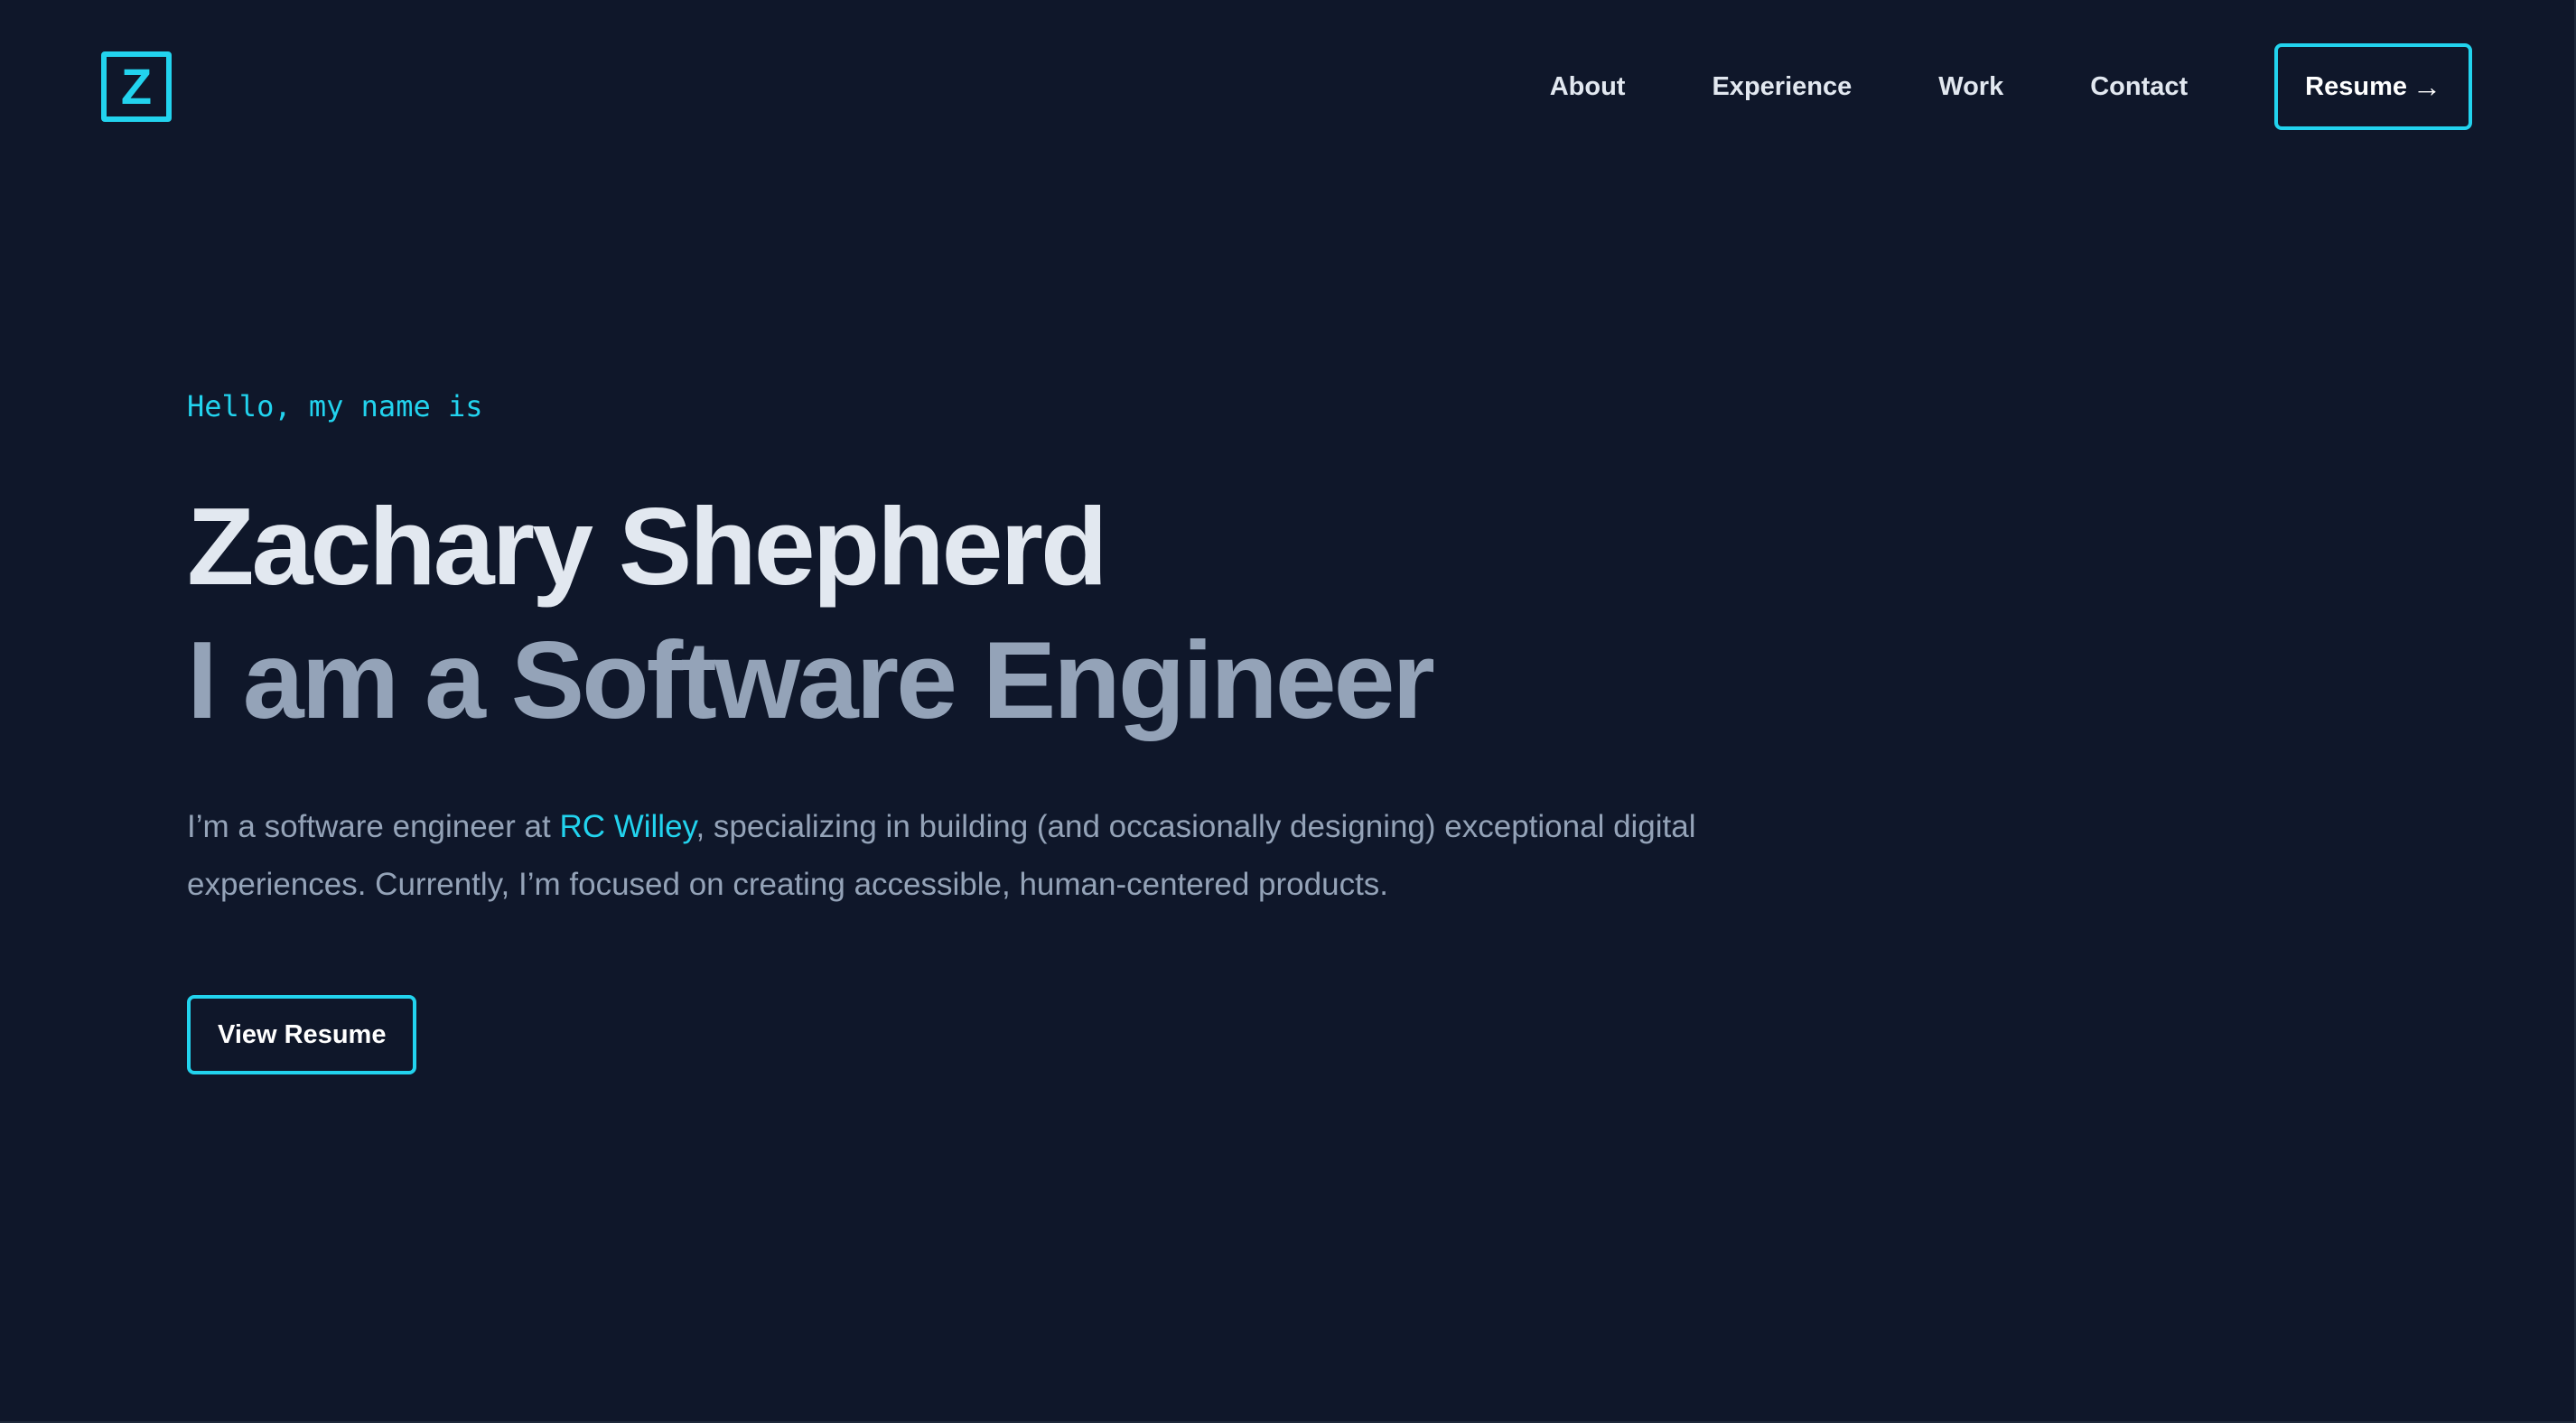 The height and width of the screenshot is (1423, 2576). I want to click on resume-button: Resume →, so click(2373, 86).